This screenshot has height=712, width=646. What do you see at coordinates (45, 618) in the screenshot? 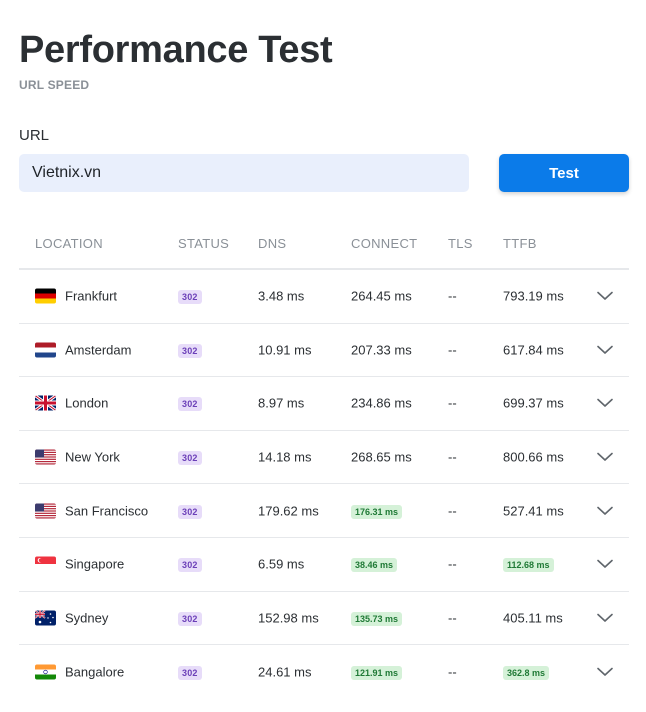
I see `flag-australia-icon` at bounding box center [45, 618].